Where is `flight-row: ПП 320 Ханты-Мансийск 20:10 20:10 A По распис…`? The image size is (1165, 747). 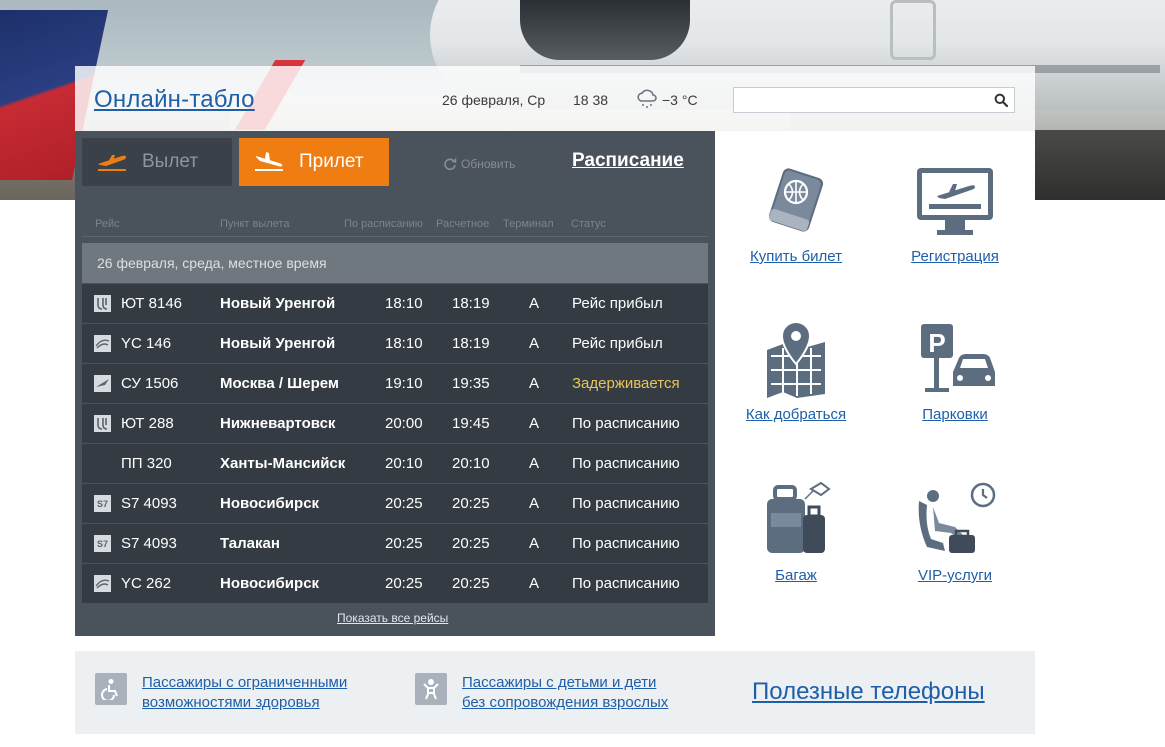 flight-row: ПП 320 Ханты-Мансийск 20:10 20:10 A По распис… is located at coordinates (395, 464).